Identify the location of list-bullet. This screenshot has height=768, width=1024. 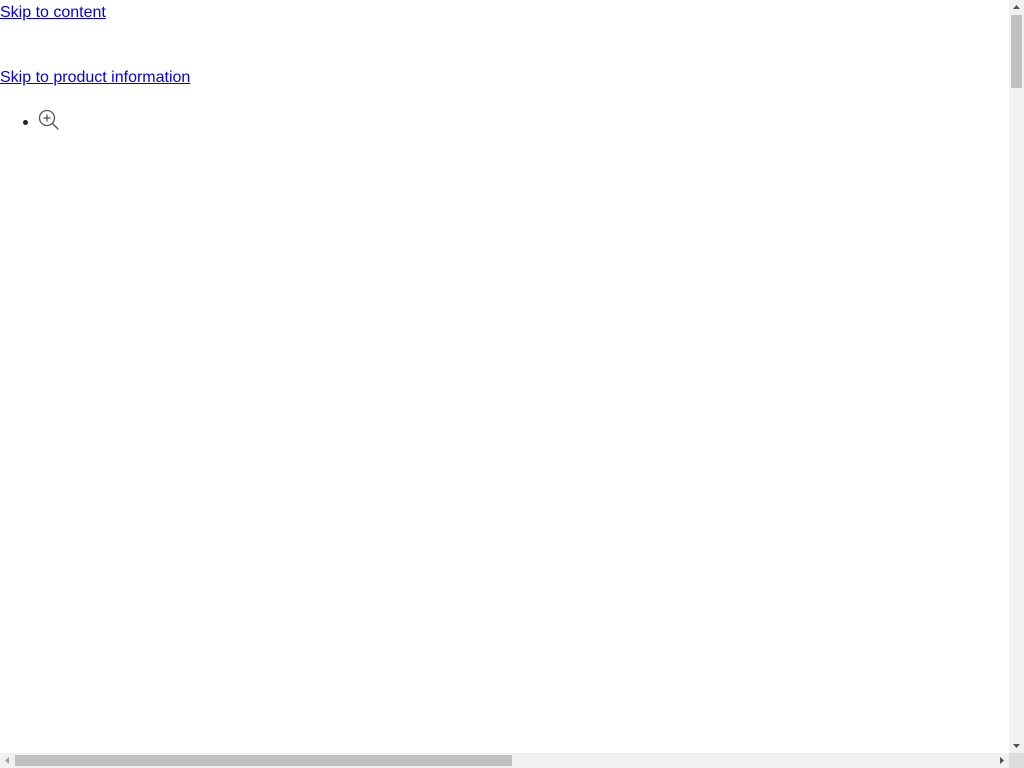
(25, 122).